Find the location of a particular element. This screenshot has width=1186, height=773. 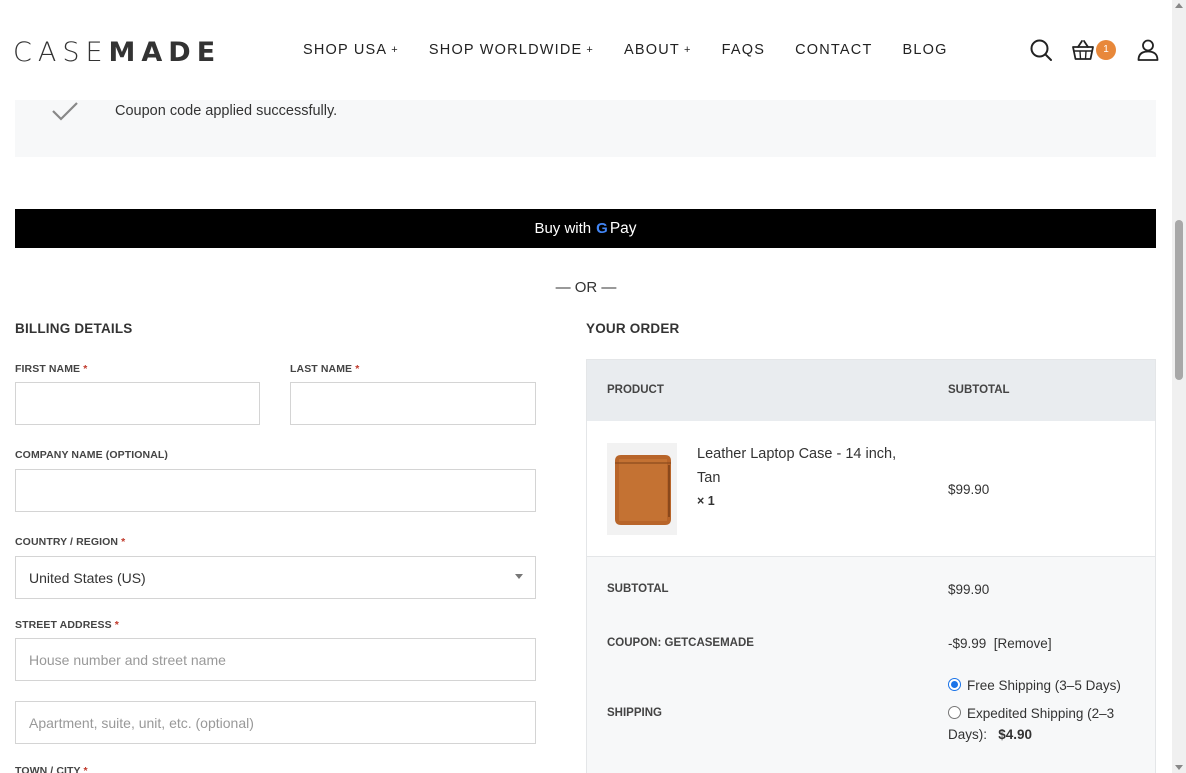

nav-label: SHOP USA is located at coordinates (345, 50).